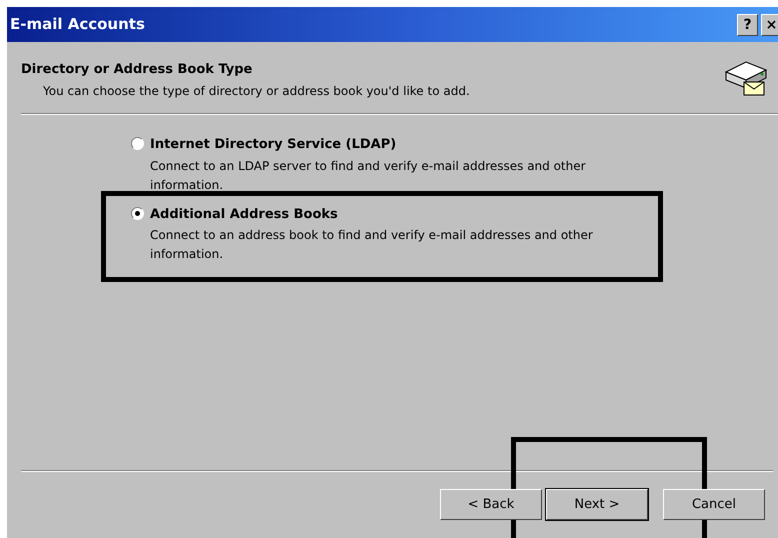  Describe the element at coordinates (372, 245) in the screenshot. I see `option-description: Connect to an address book to find and verify e-mail addresses and other information.` at that location.